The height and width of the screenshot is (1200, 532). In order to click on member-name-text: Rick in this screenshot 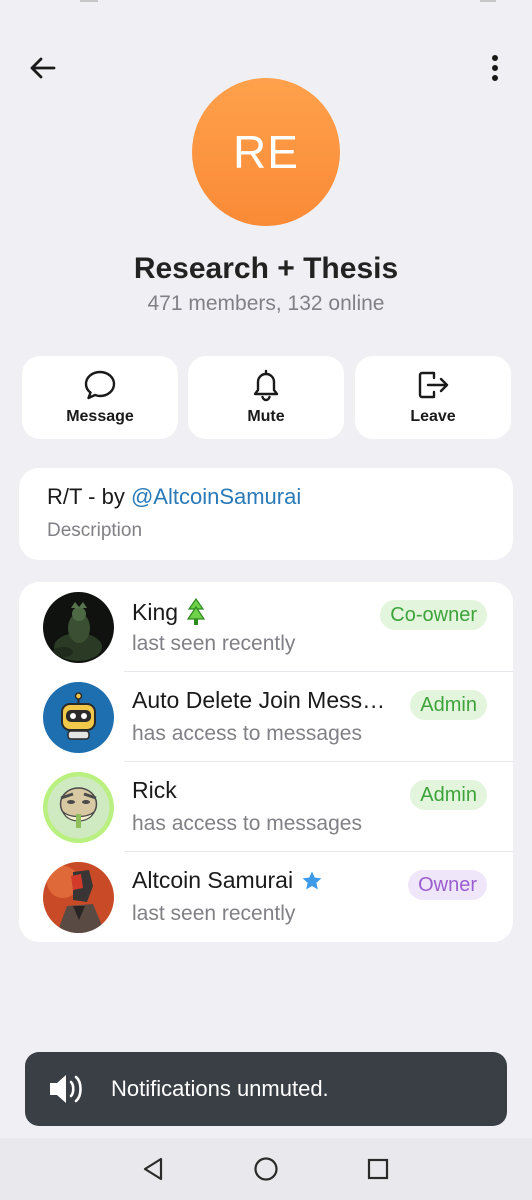, I will do `click(154, 790)`.